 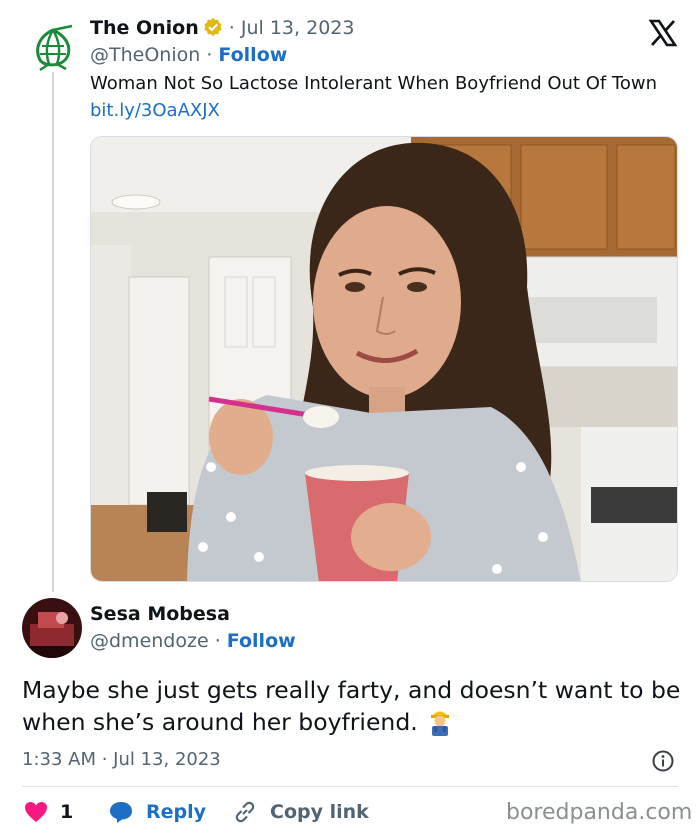 What do you see at coordinates (440, 721) in the screenshot?
I see `worker-emoji-icon` at bounding box center [440, 721].